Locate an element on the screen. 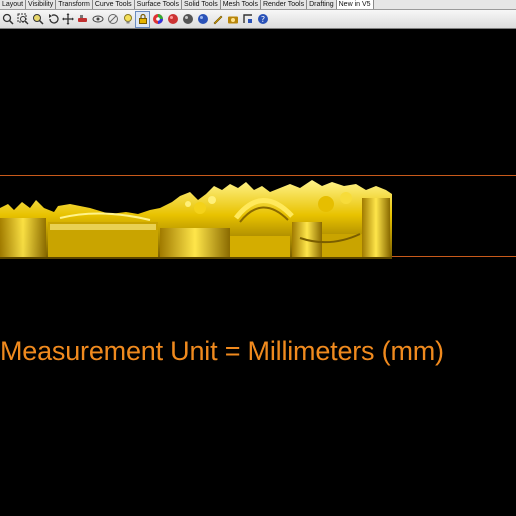 This screenshot has height=516, width=516. undo-view-icon is located at coordinates (52, 19).